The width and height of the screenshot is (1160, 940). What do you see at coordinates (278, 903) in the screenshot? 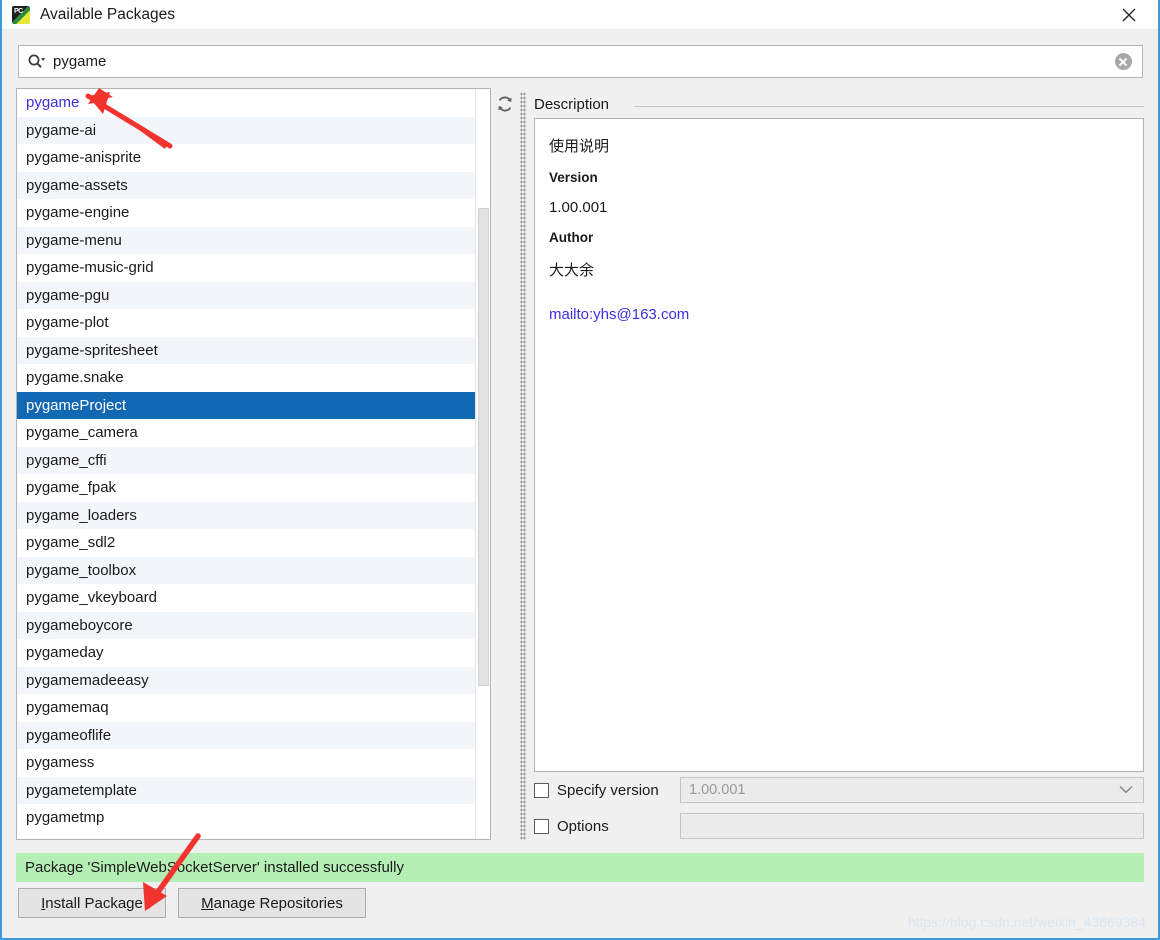
I see `manage-label: anage Repositories` at bounding box center [278, 903].